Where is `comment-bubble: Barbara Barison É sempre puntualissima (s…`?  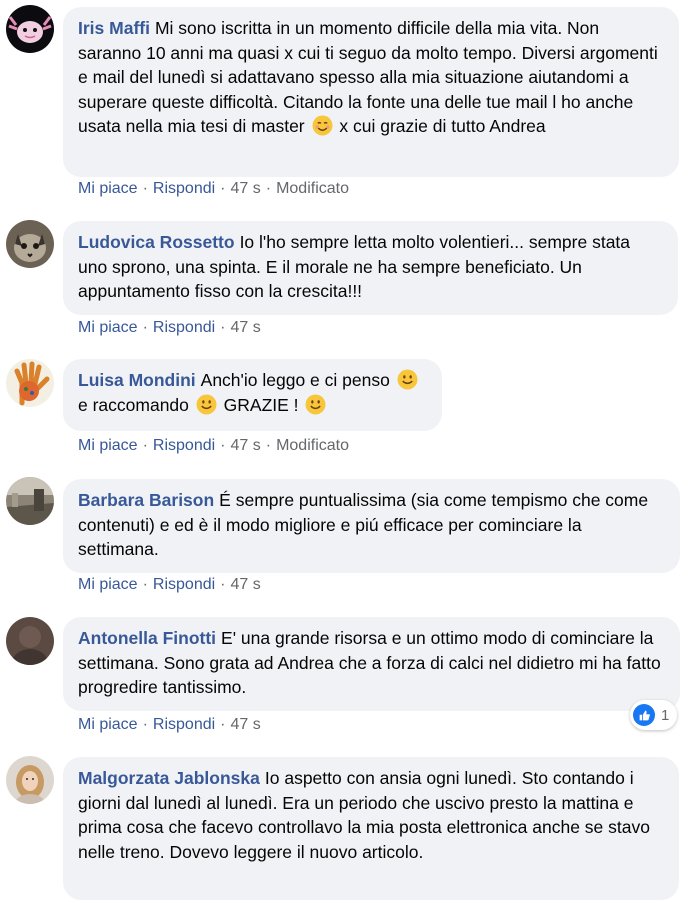
comment-bubble: Barbara Barison É sempre puntualissima (s… is located at coordinates (371, 526).